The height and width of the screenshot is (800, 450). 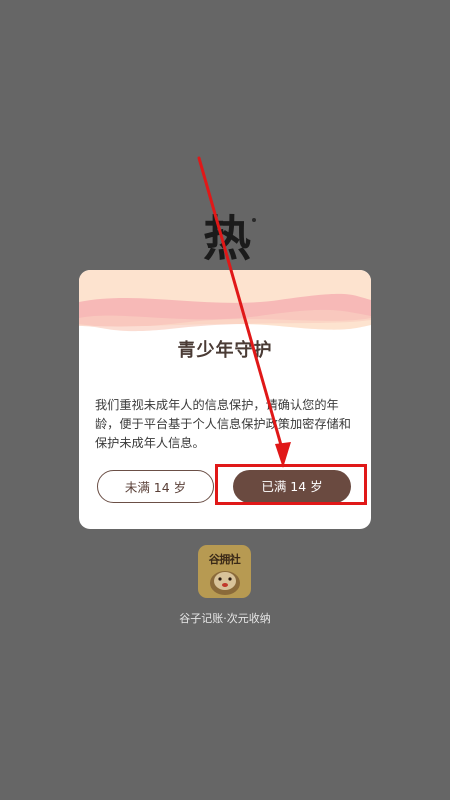 I want to click on app-name: 谷子记账·次元收纳, so click(x=225, y=618).